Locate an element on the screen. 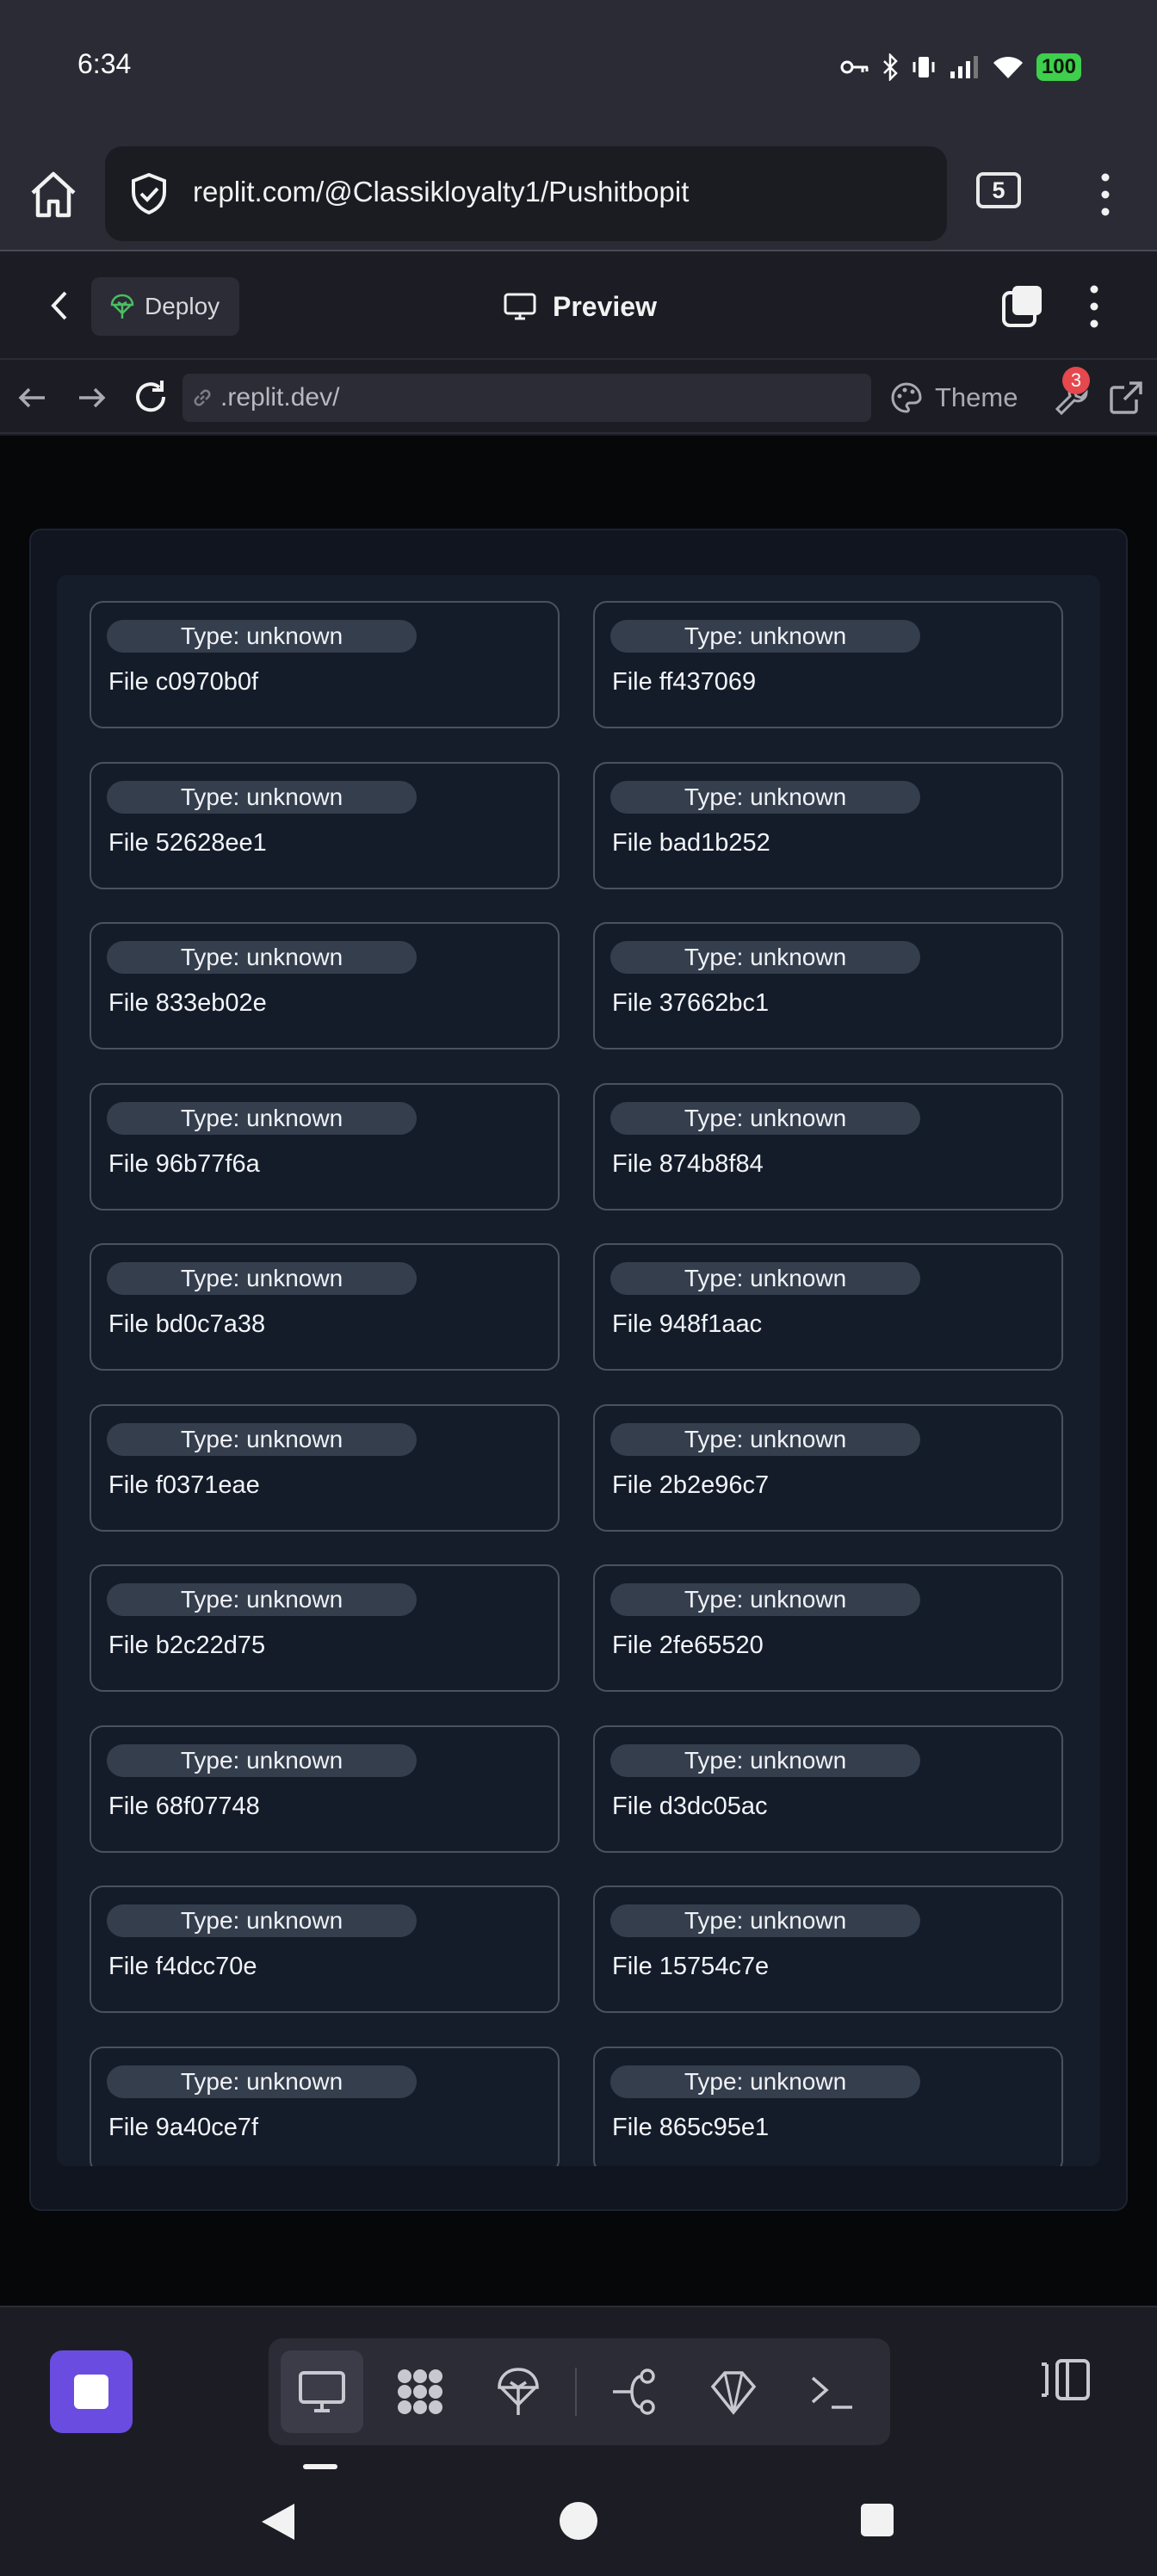 The width and height of the screenshot is (1157, 2576). chevron-left-icon is located at coordinates (60, 305).